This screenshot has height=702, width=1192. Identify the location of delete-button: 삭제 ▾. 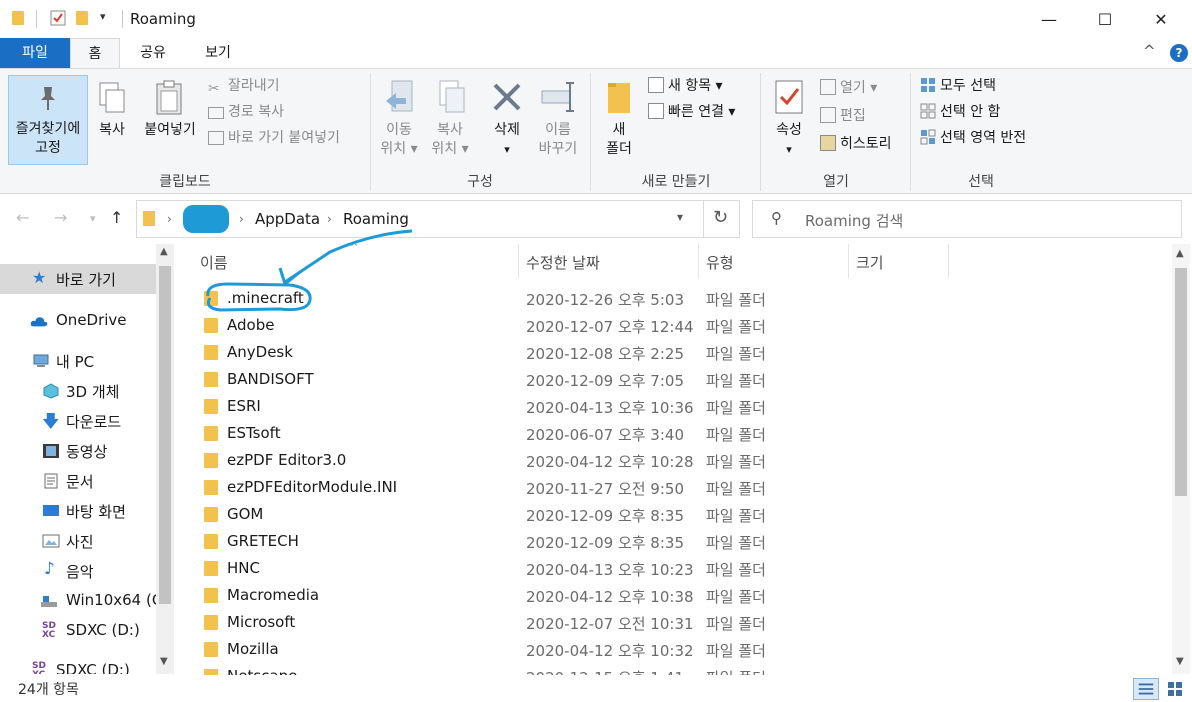
(507, 122).